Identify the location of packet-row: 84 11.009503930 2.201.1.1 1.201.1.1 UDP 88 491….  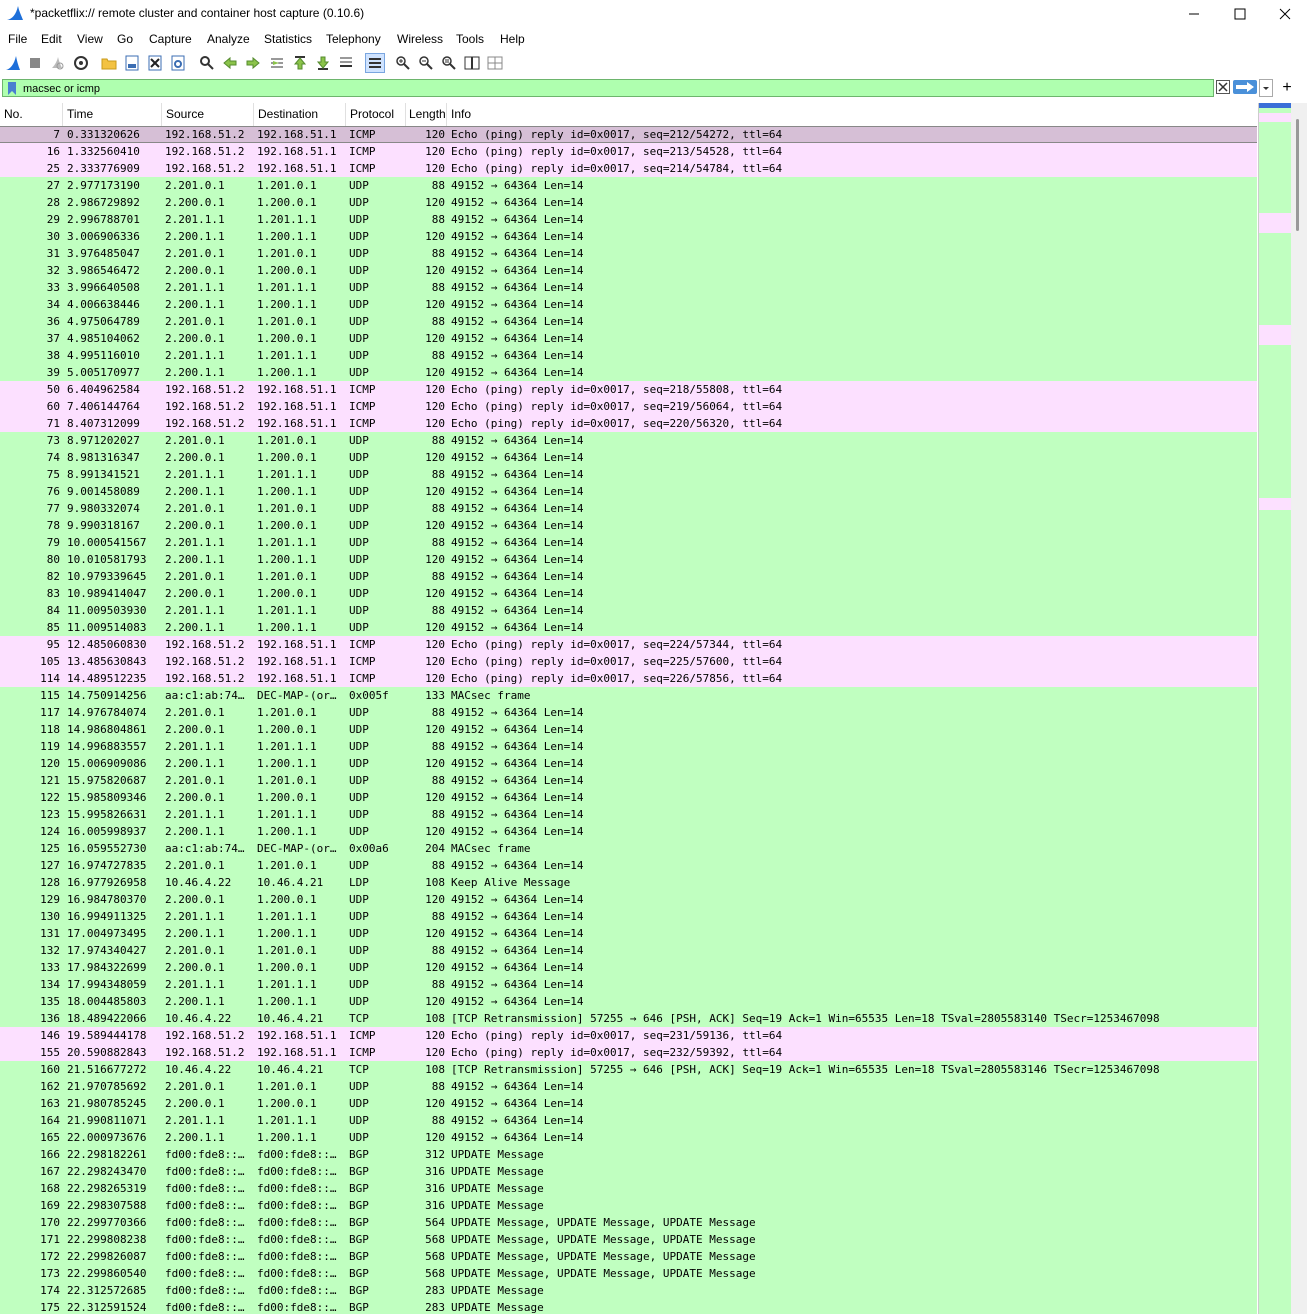
(628, 610).